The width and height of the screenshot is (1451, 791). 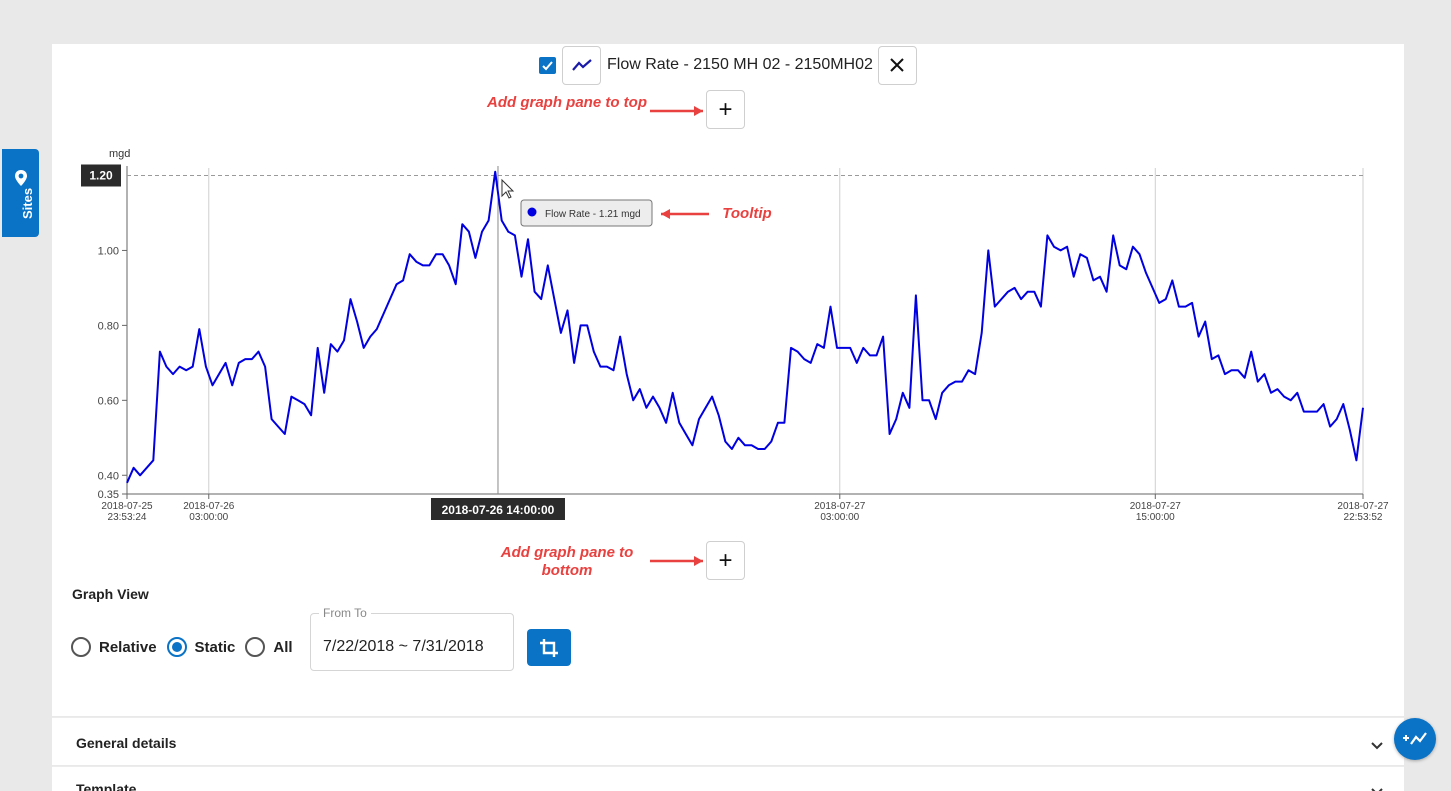 What do you see at coordinates (110, 594) in the screenshot?
I see `graph-view-title: Graph View` at bounding box center [110, 594].